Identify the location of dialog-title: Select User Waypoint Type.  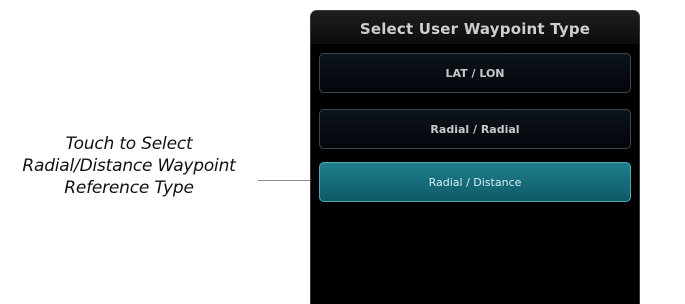
(475, 27).